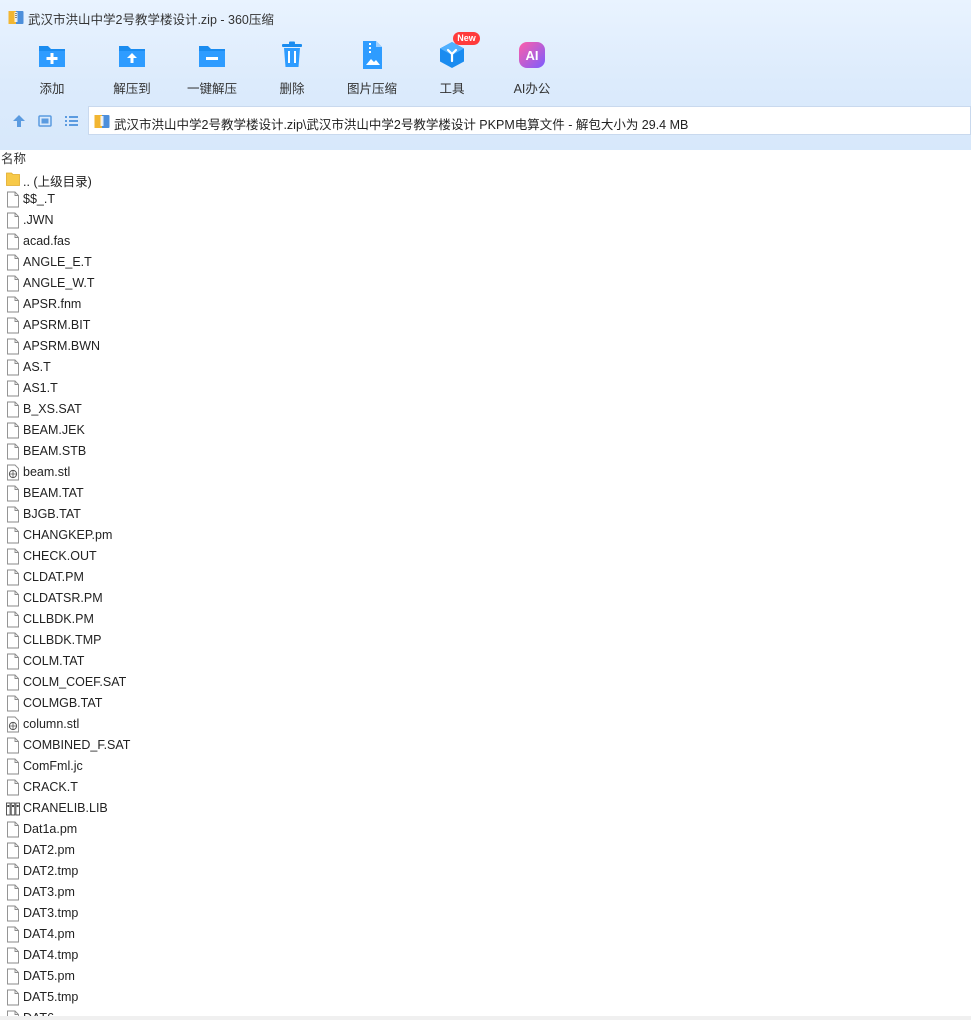  I want to click on ai-icon-text: AI, so click(532, 55).